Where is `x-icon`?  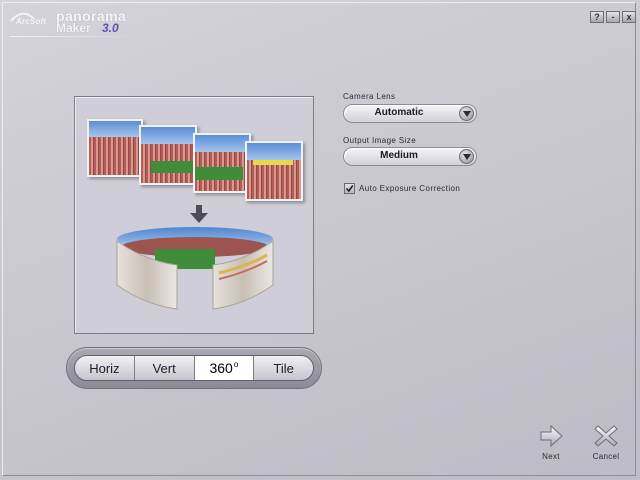
x-icon is located at coordinates (606, 436).